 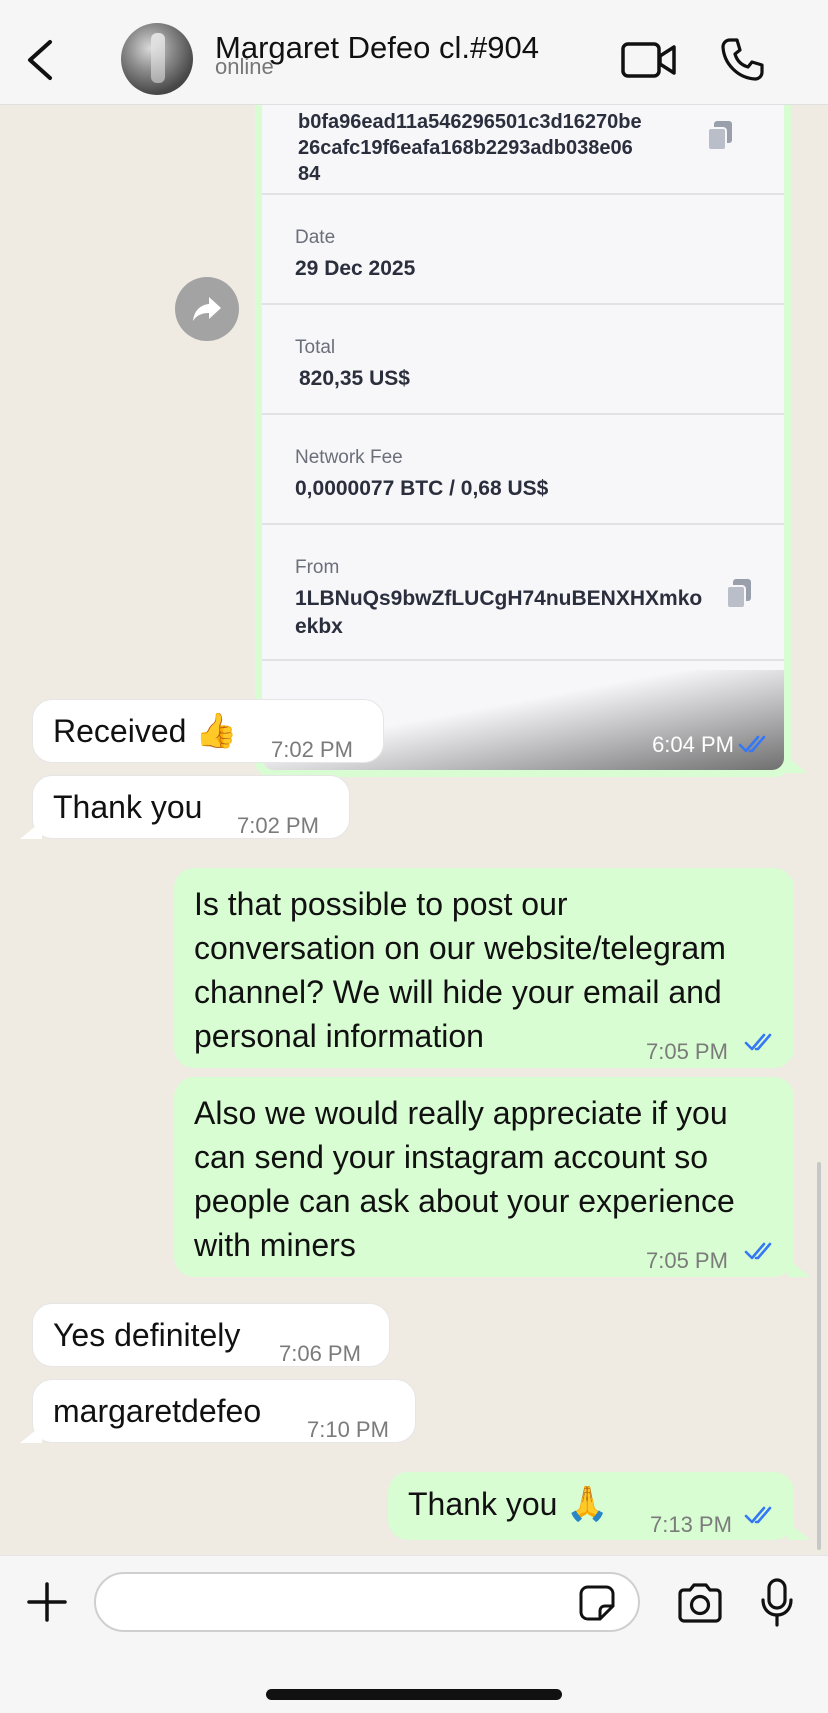 What do you see at coordinates (523, 470) in the screenshot?
I see `fee-row: Network Fee 0,0000077 BTC / 0,68 US$` at bounding box center [523, 470].